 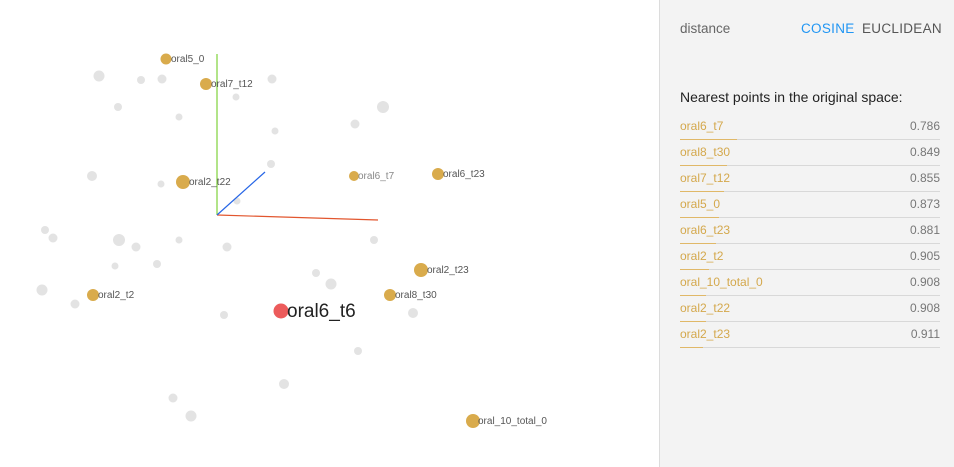 I want to click on point-label: oral6_t23, so click(x=464, y=174).